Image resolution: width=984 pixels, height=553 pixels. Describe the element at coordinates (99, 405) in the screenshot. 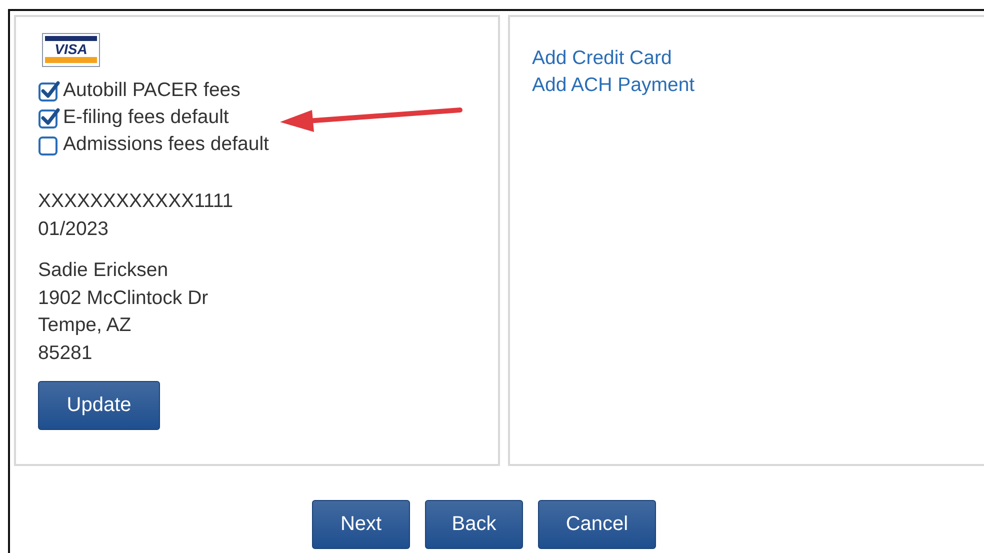

I see `update-button: Update` at that location.